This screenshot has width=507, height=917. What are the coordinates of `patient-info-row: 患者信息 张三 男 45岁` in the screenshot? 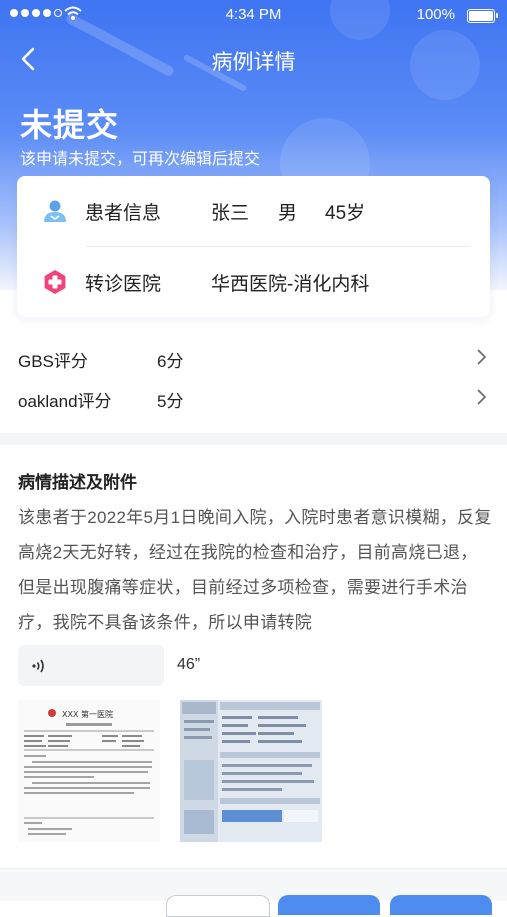 It's located at (253, 211).